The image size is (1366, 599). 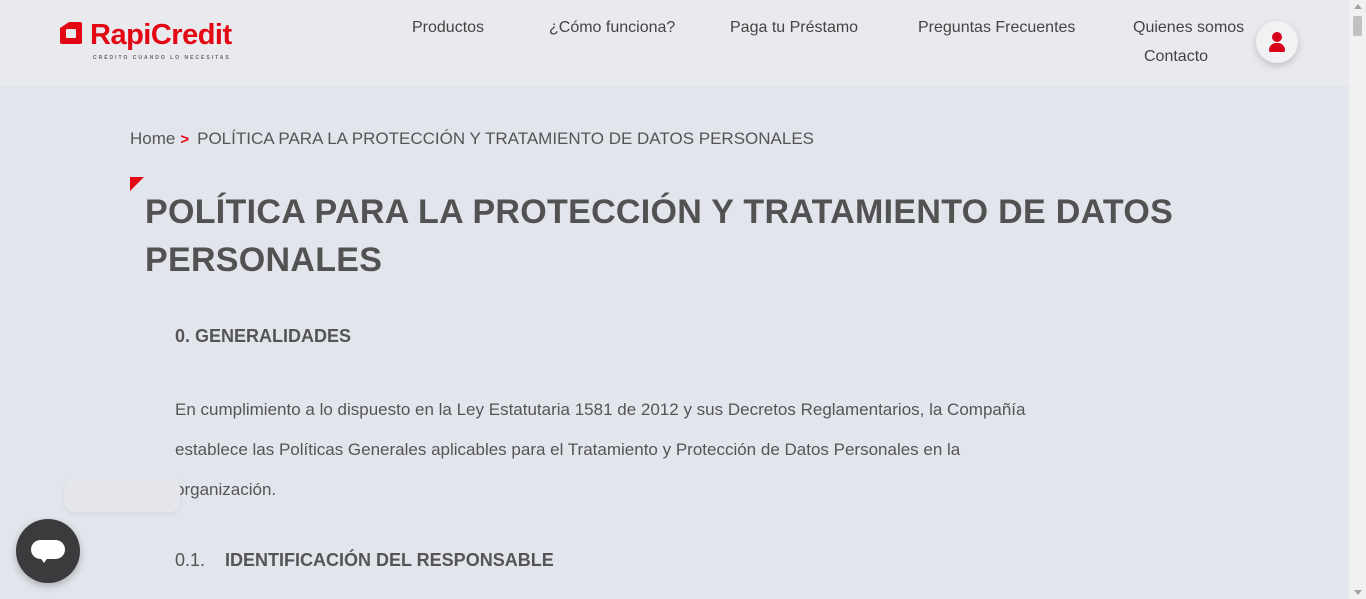 I want to click on chat-bubble-icon, so click(x=48, y=551).